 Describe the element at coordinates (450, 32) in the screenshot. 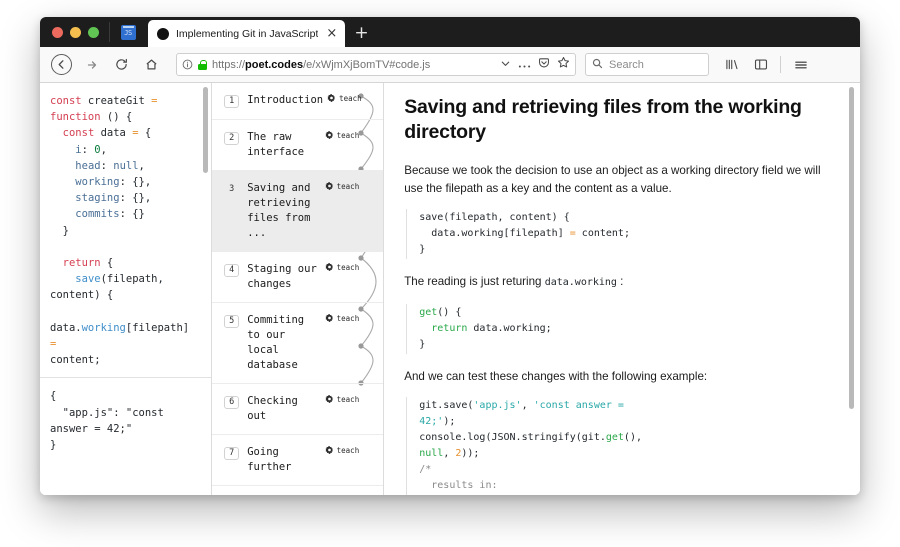

I see `tab-strip: JS Implementing Git in JavaScript × +` at that location.